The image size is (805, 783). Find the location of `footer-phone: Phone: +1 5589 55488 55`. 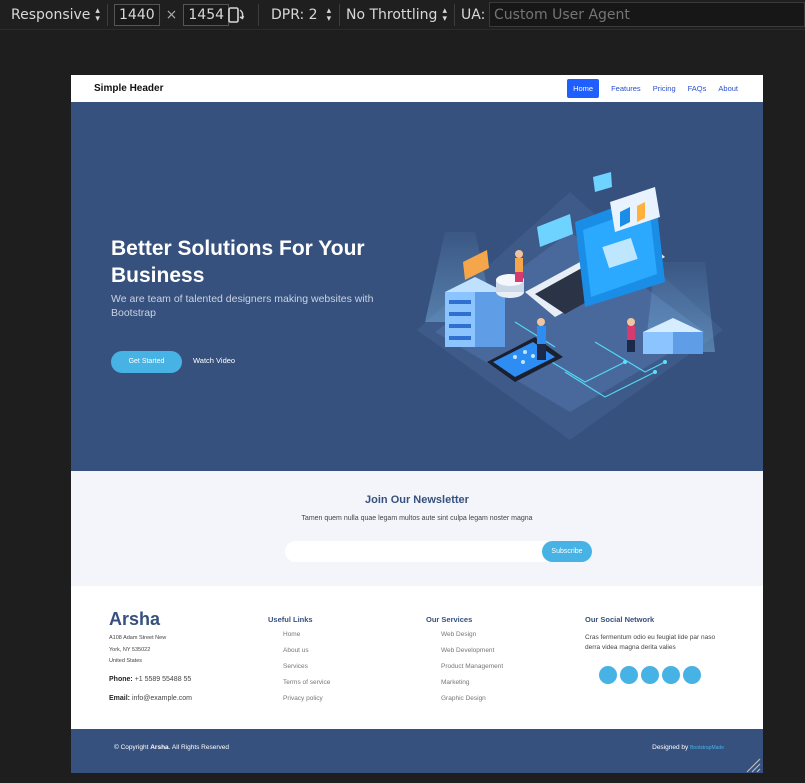

footer-phone: Phone: +1 5589 55488 55 is located at coordinates (150, 679).